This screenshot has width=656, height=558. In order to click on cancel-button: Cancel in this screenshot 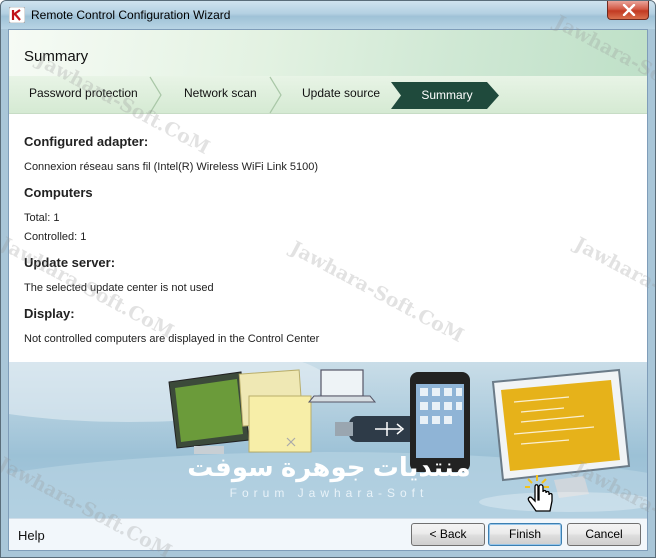, I will do `click(604, 534)`.